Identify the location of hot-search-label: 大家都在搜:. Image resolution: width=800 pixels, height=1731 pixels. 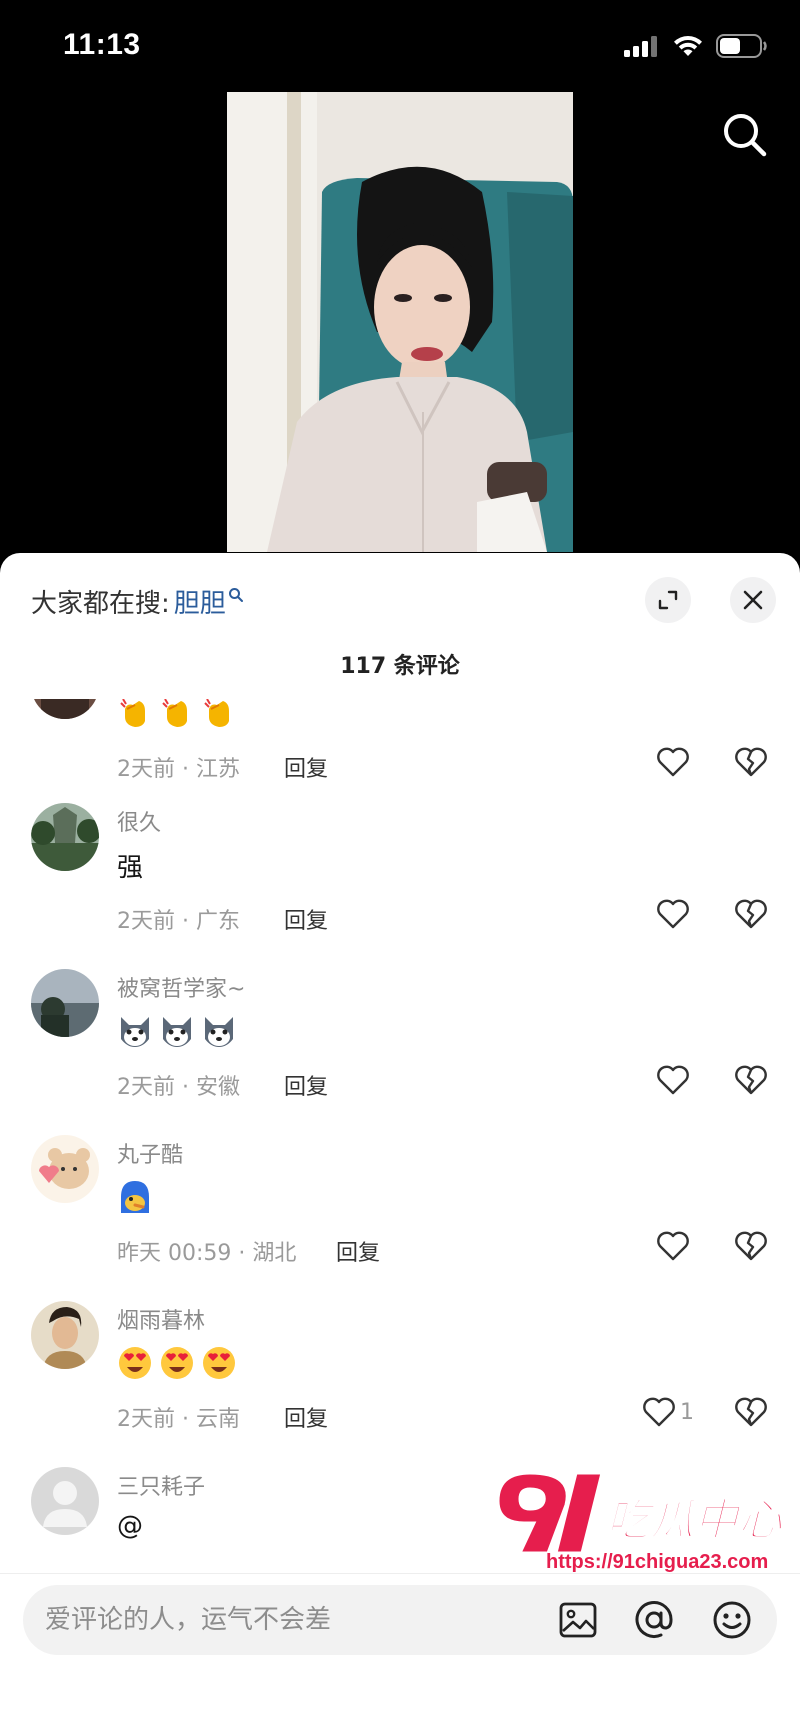
(100, 604).